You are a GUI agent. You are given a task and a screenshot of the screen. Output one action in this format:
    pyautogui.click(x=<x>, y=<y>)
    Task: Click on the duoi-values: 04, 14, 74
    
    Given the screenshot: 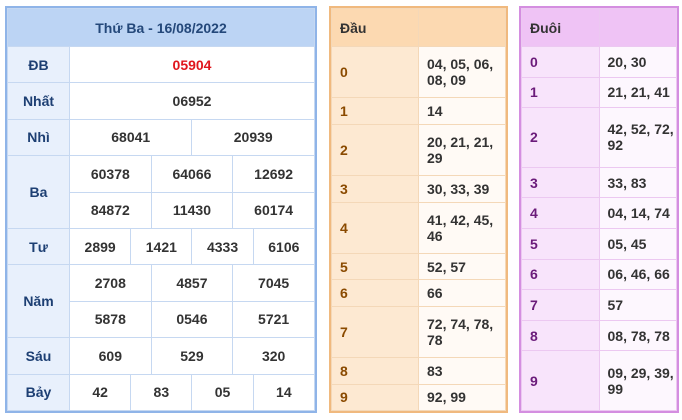 What is the action you would take?
    pyautogui.click(x=637, y=213)
    